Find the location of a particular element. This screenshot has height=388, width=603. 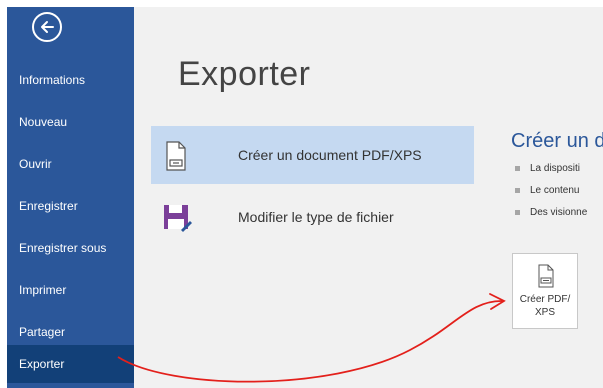

annotation-arrow is located at coordinates (311, 338).